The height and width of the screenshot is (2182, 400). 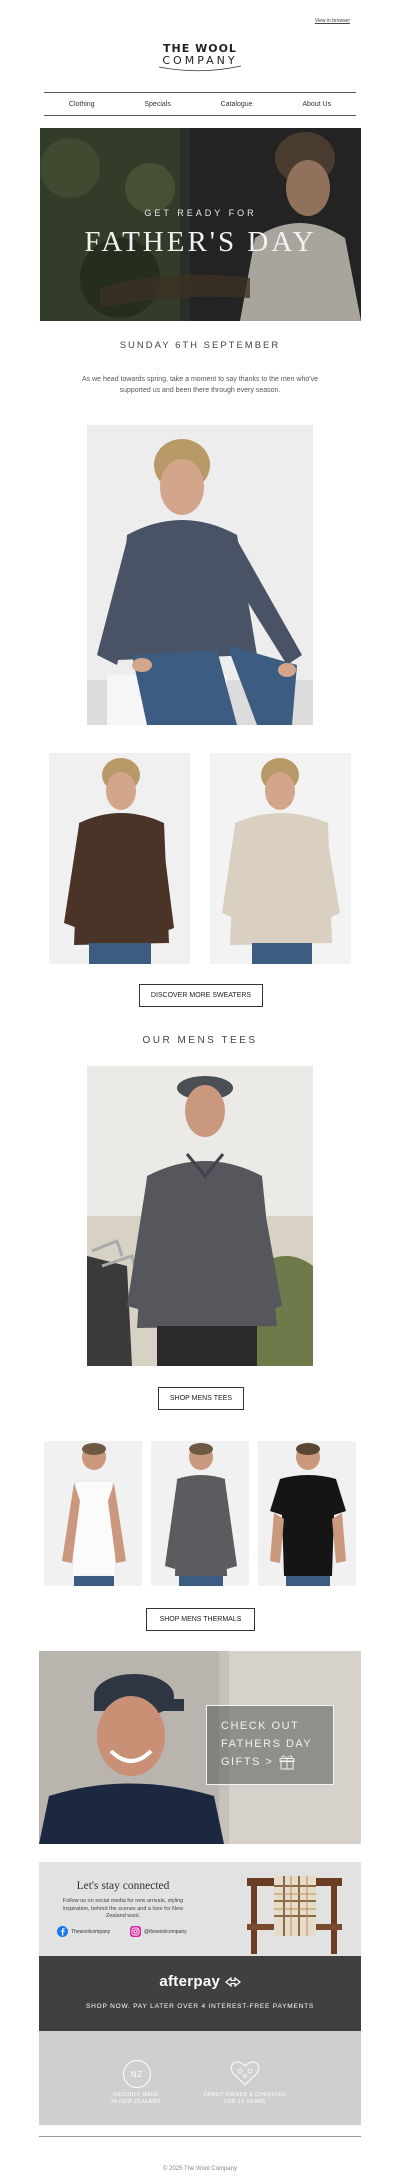 I want to click on view-in-browser-link: View in browser, so click(x=332, y=21).